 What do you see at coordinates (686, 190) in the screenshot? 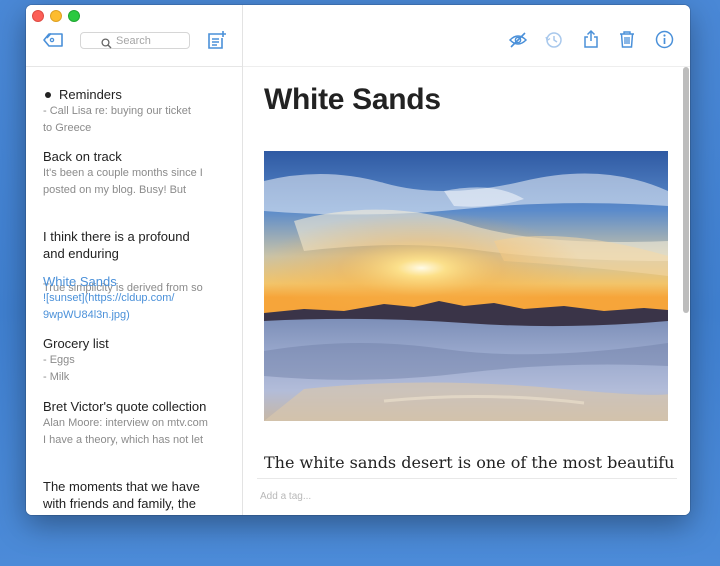
I see `editor-scrollbar` at bounding box center [686, 190].